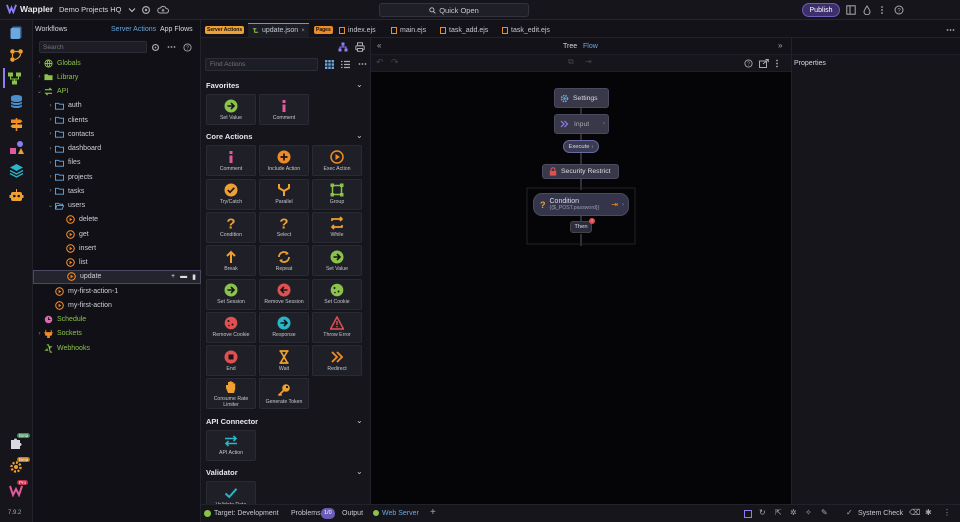 Image resolution: width=960 pixels, height=522 pixels. I want to click on action-tile-consume-rate-limiter: Consume Rate Limiter, so click(231, 394).